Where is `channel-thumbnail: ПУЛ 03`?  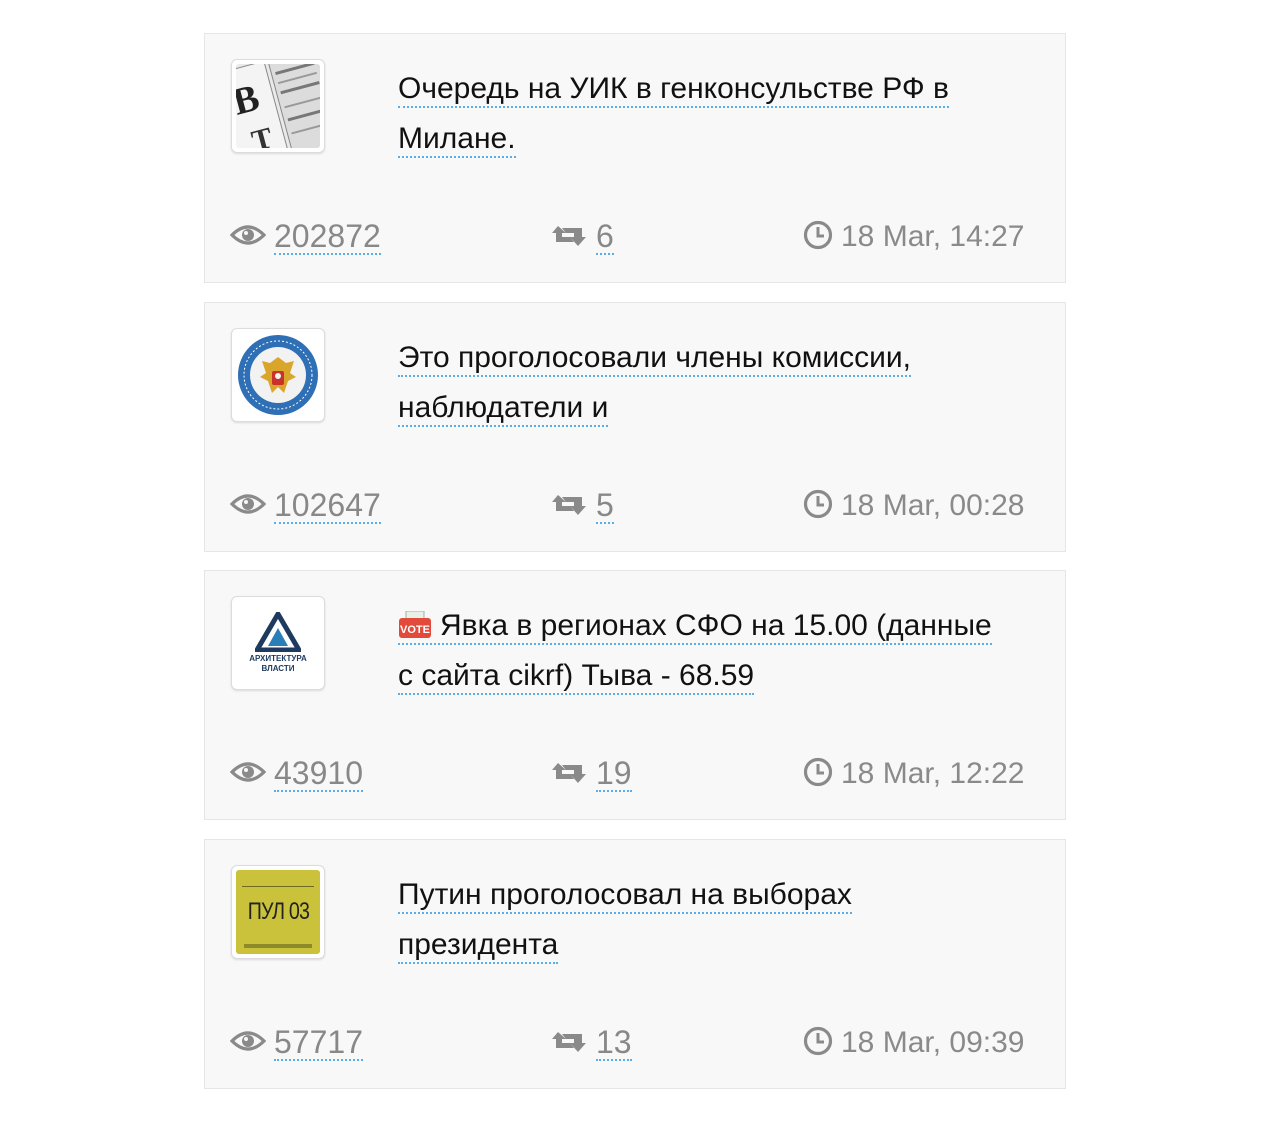
channel-thumbnail: ПУЛ 03 is located at coordinates (278, 912).